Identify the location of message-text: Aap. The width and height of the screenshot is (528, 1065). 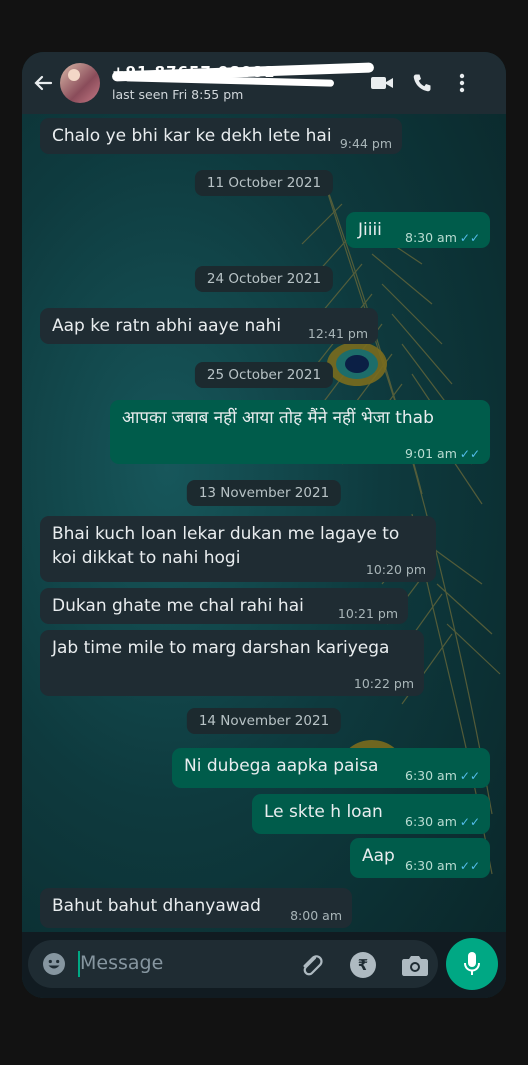
(378, 856).